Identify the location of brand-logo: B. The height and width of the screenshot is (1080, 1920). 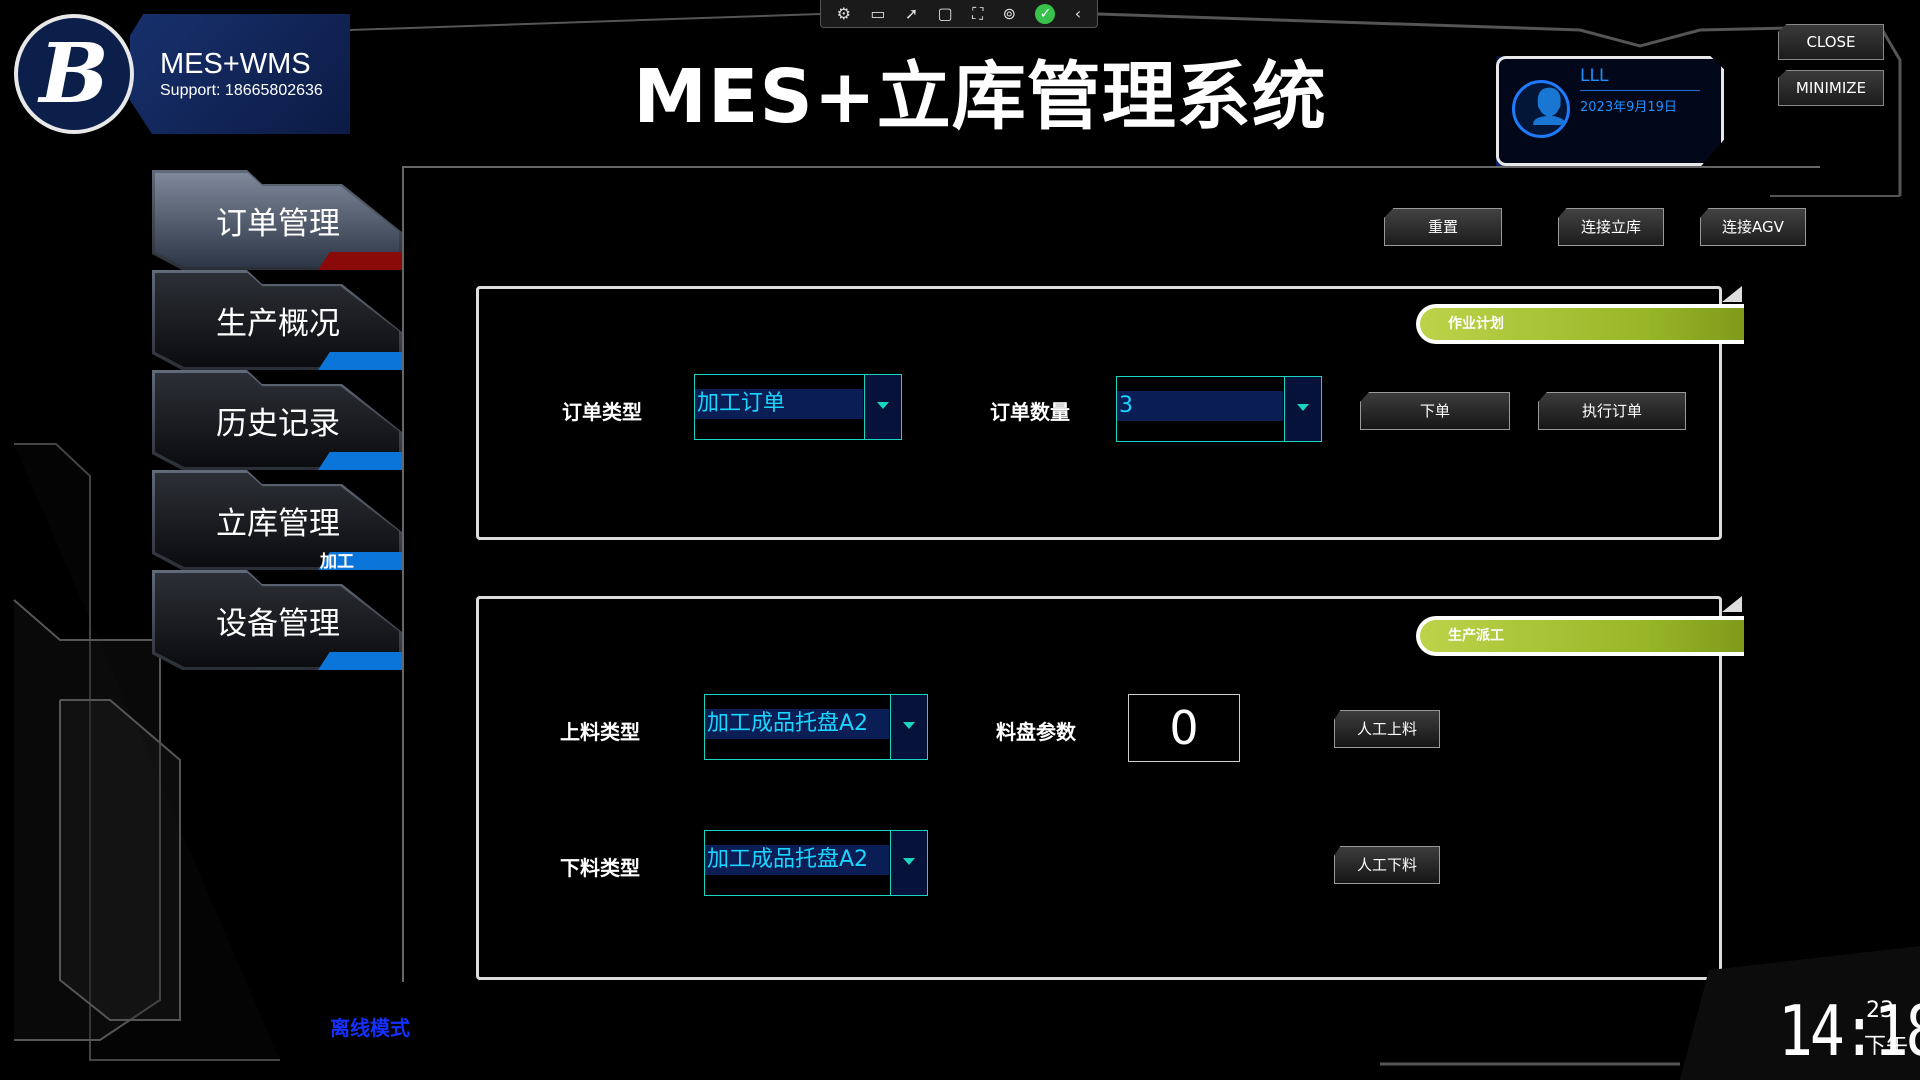
(74, 74).